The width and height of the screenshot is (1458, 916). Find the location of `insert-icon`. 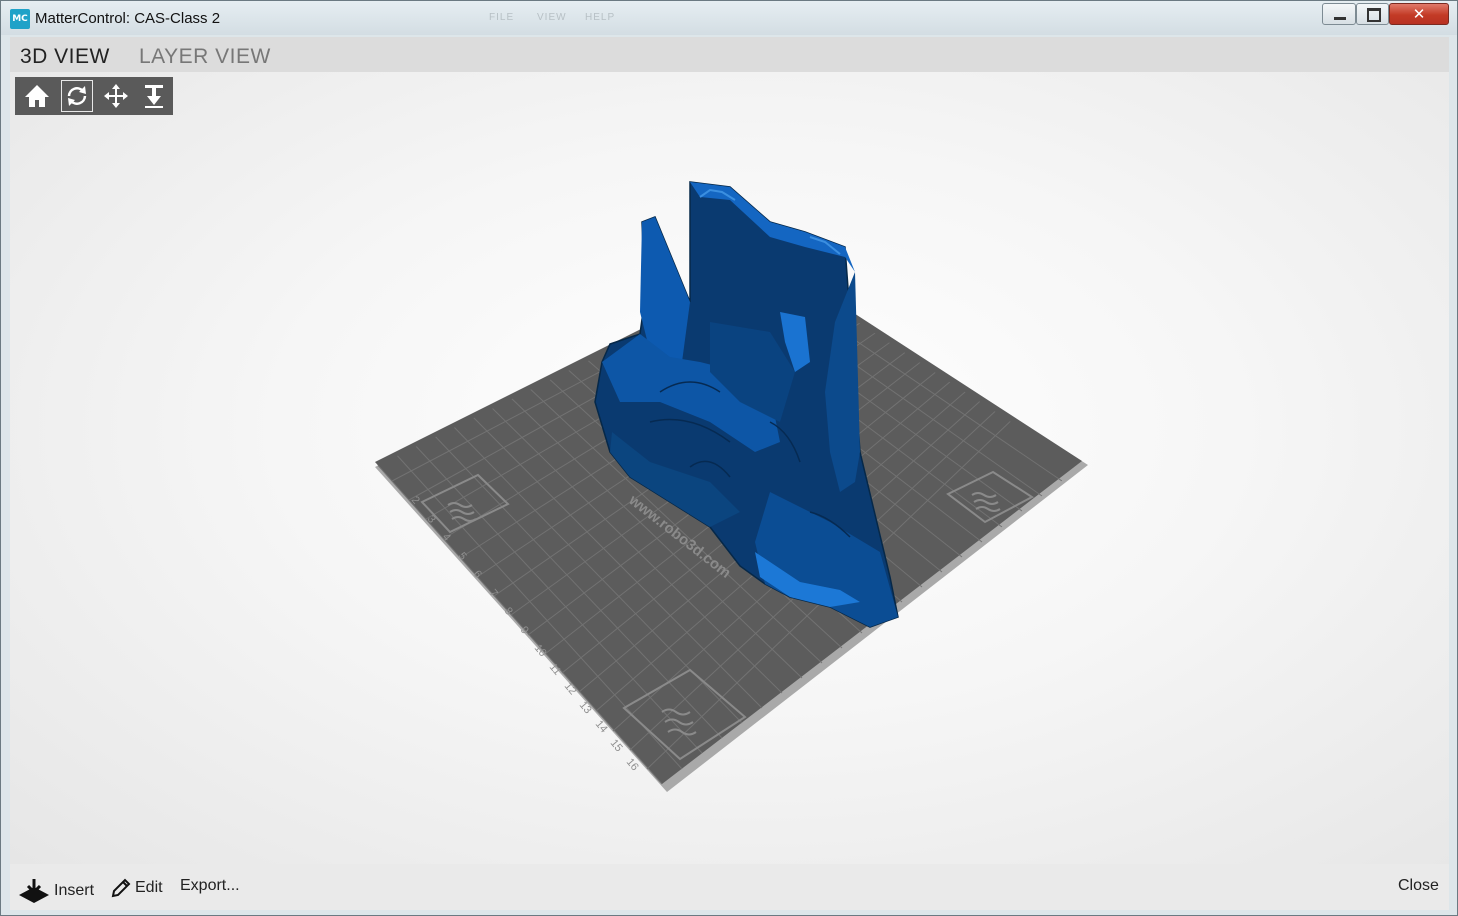

insert-icon is located at coordinates (34, 891).